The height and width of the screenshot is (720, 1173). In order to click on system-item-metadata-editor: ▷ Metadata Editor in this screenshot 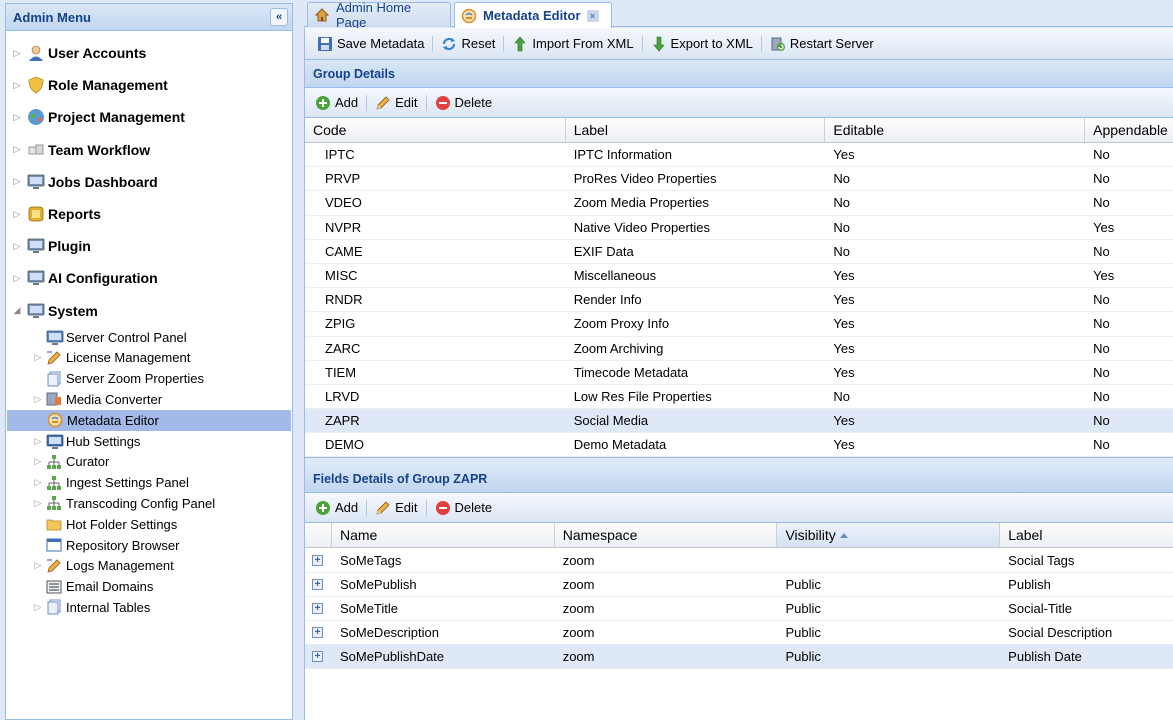, I will do `click(149, 420)`.